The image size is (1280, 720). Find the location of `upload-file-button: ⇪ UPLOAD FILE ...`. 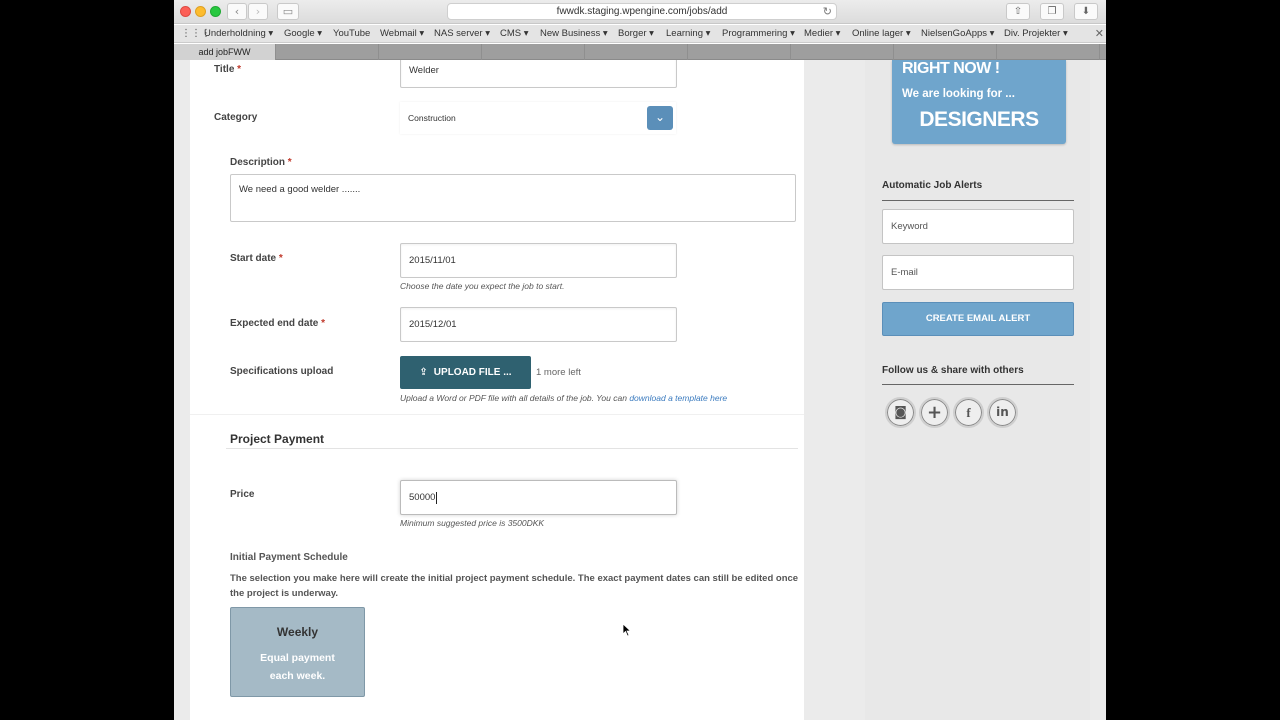

upload-file-button: ⇪ UPLOAD FILE ... is located at coordinates (465, 372).